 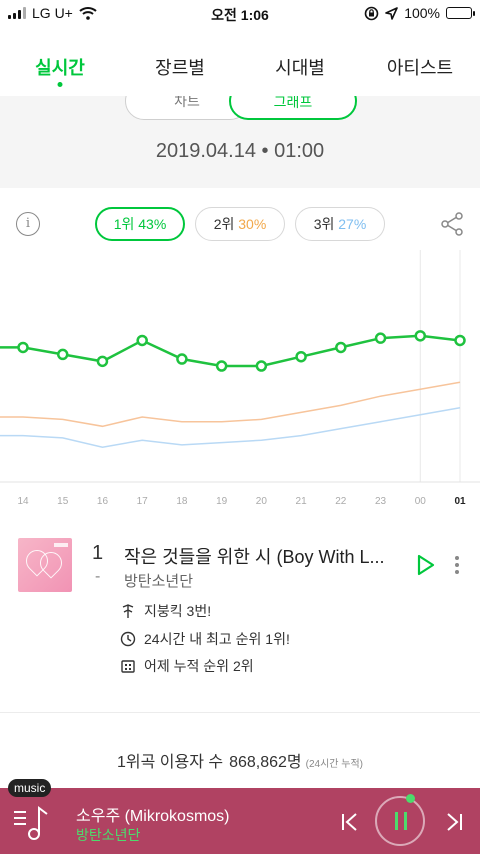 What do you see at coordinates (60, 68) in the screenshot?
I see `tab-realtime: 실시간` at bounding box center [60, 68].